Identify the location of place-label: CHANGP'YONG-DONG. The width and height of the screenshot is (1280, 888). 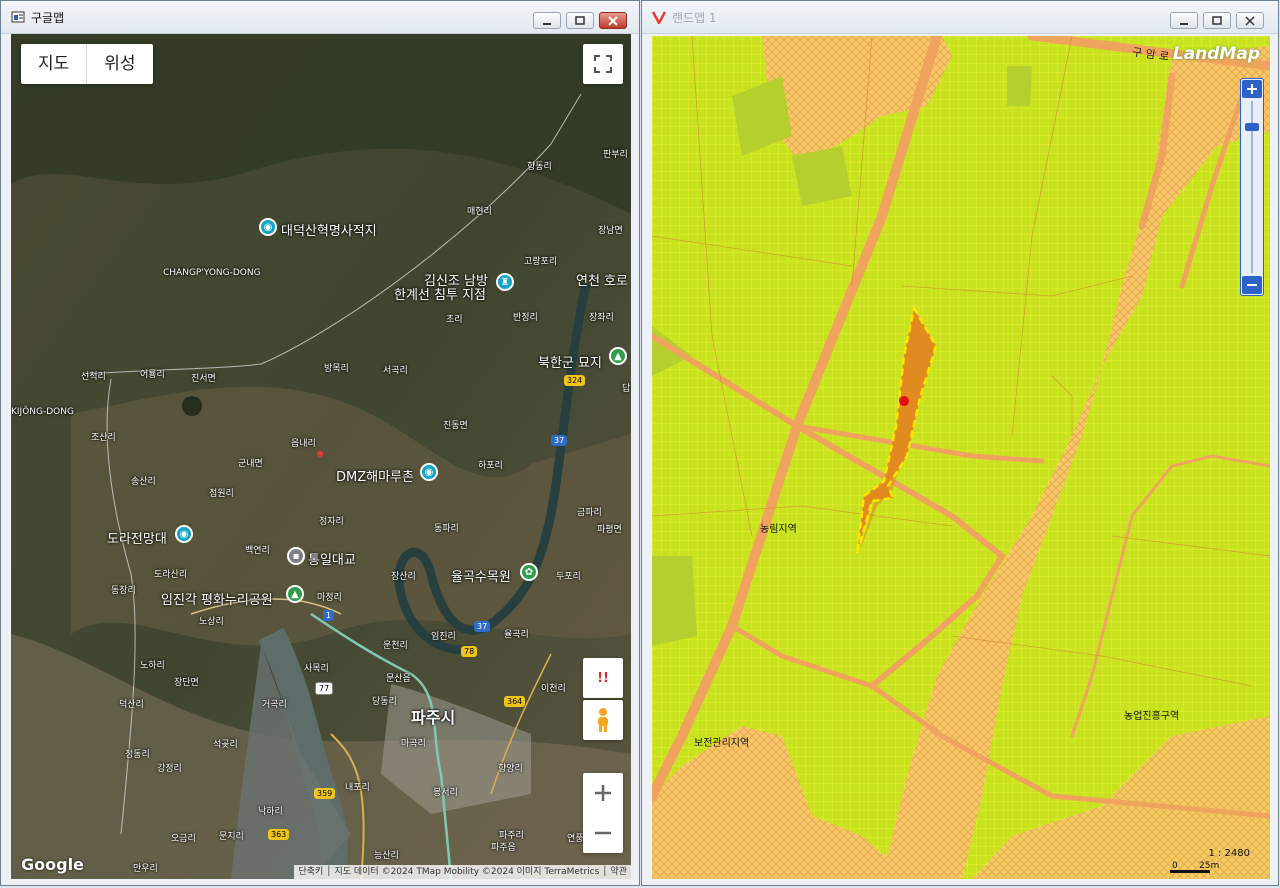
(212, 273).